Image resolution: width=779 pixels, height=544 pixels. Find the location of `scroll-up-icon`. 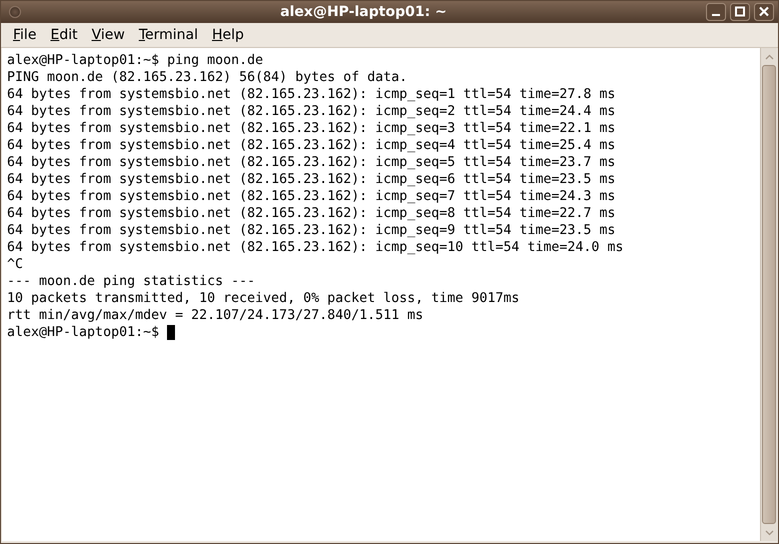

scroll-up-icon is located at coordinates (769, 57).